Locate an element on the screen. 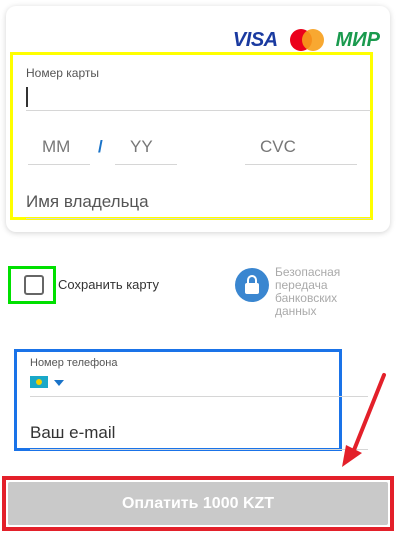  phone-input is located at coordinates (199, 396).